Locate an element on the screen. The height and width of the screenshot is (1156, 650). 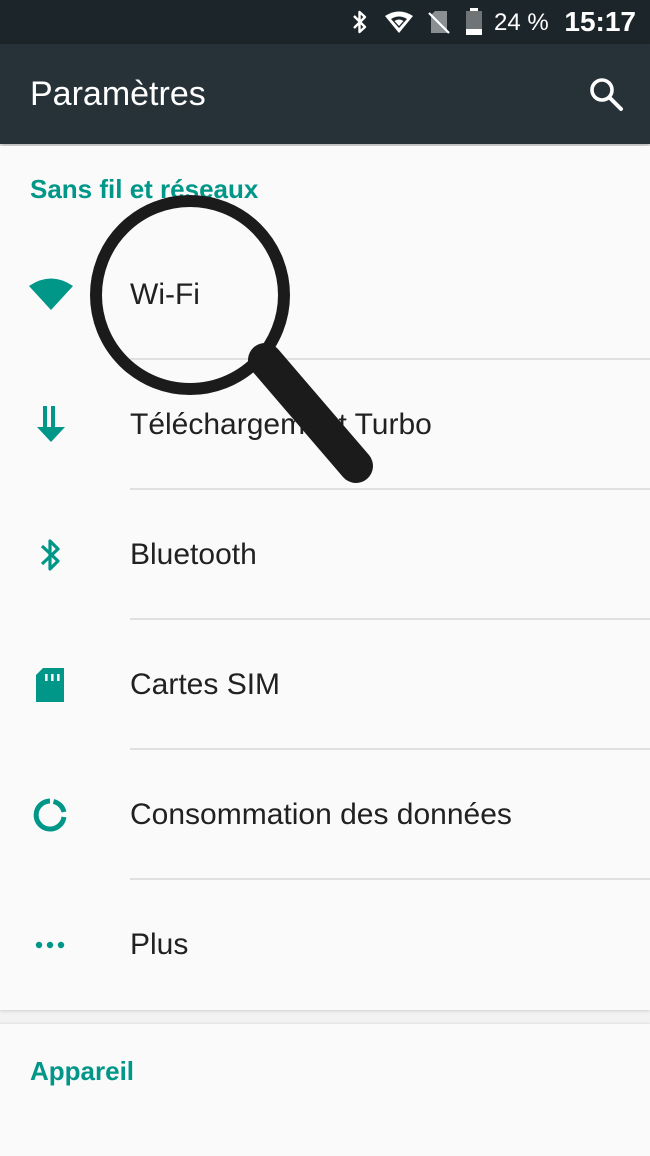
section-header-device: Appareil is located at coordinates (82, 1071).